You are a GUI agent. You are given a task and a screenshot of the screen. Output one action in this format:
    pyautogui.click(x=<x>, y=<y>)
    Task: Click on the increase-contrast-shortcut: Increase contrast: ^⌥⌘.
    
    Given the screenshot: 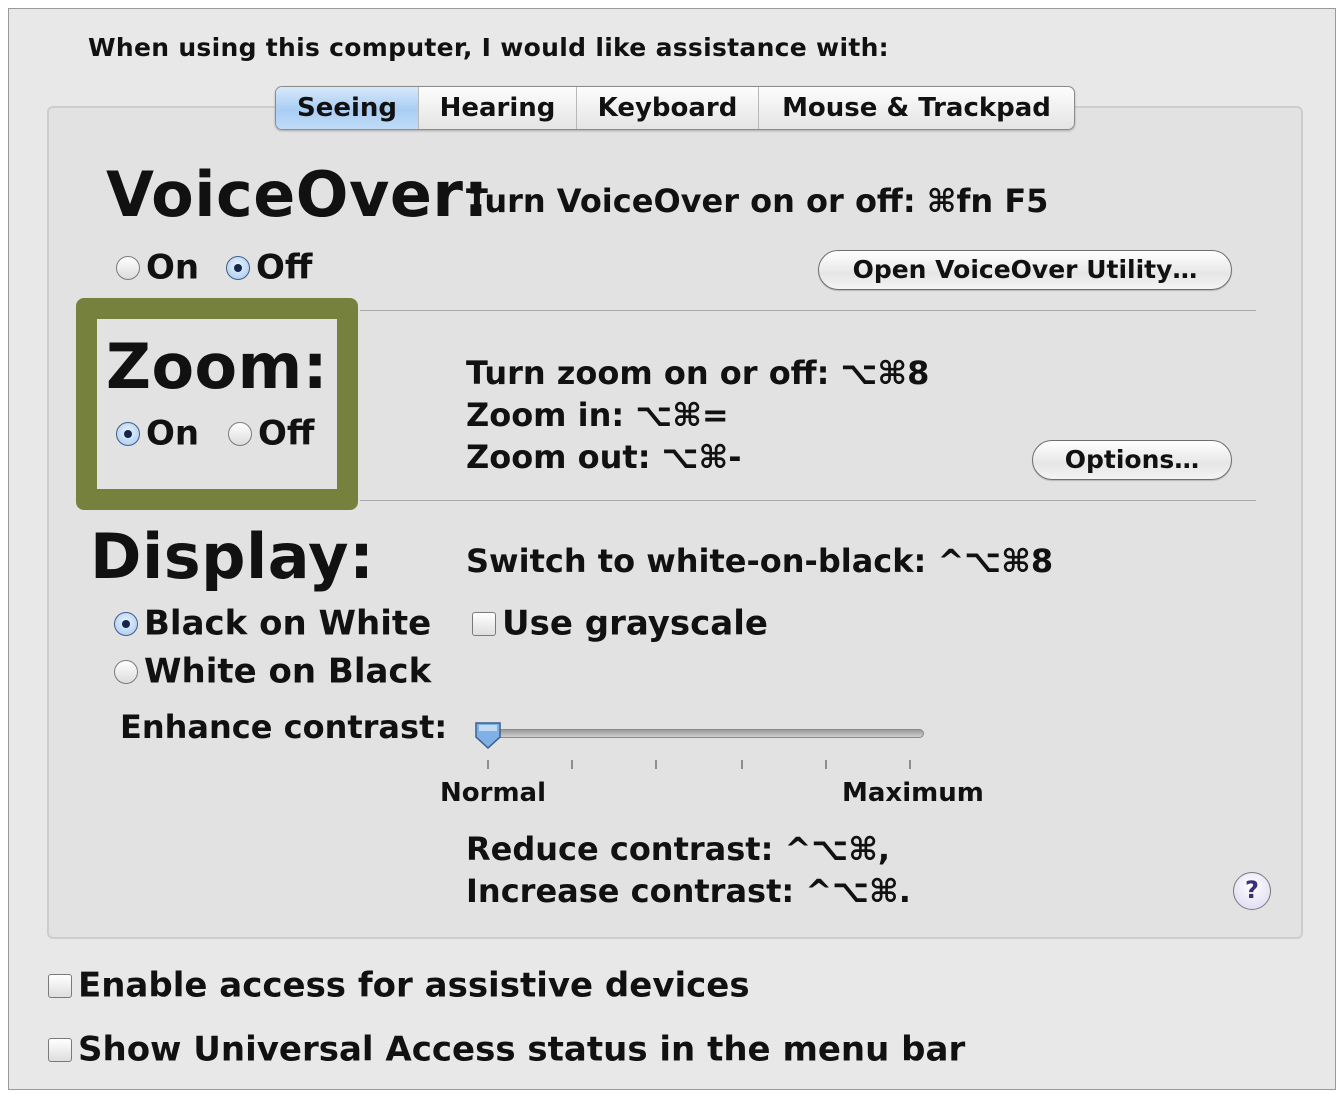 What is the action you would take?
    pyautogui.click(x=688, y=891)
    